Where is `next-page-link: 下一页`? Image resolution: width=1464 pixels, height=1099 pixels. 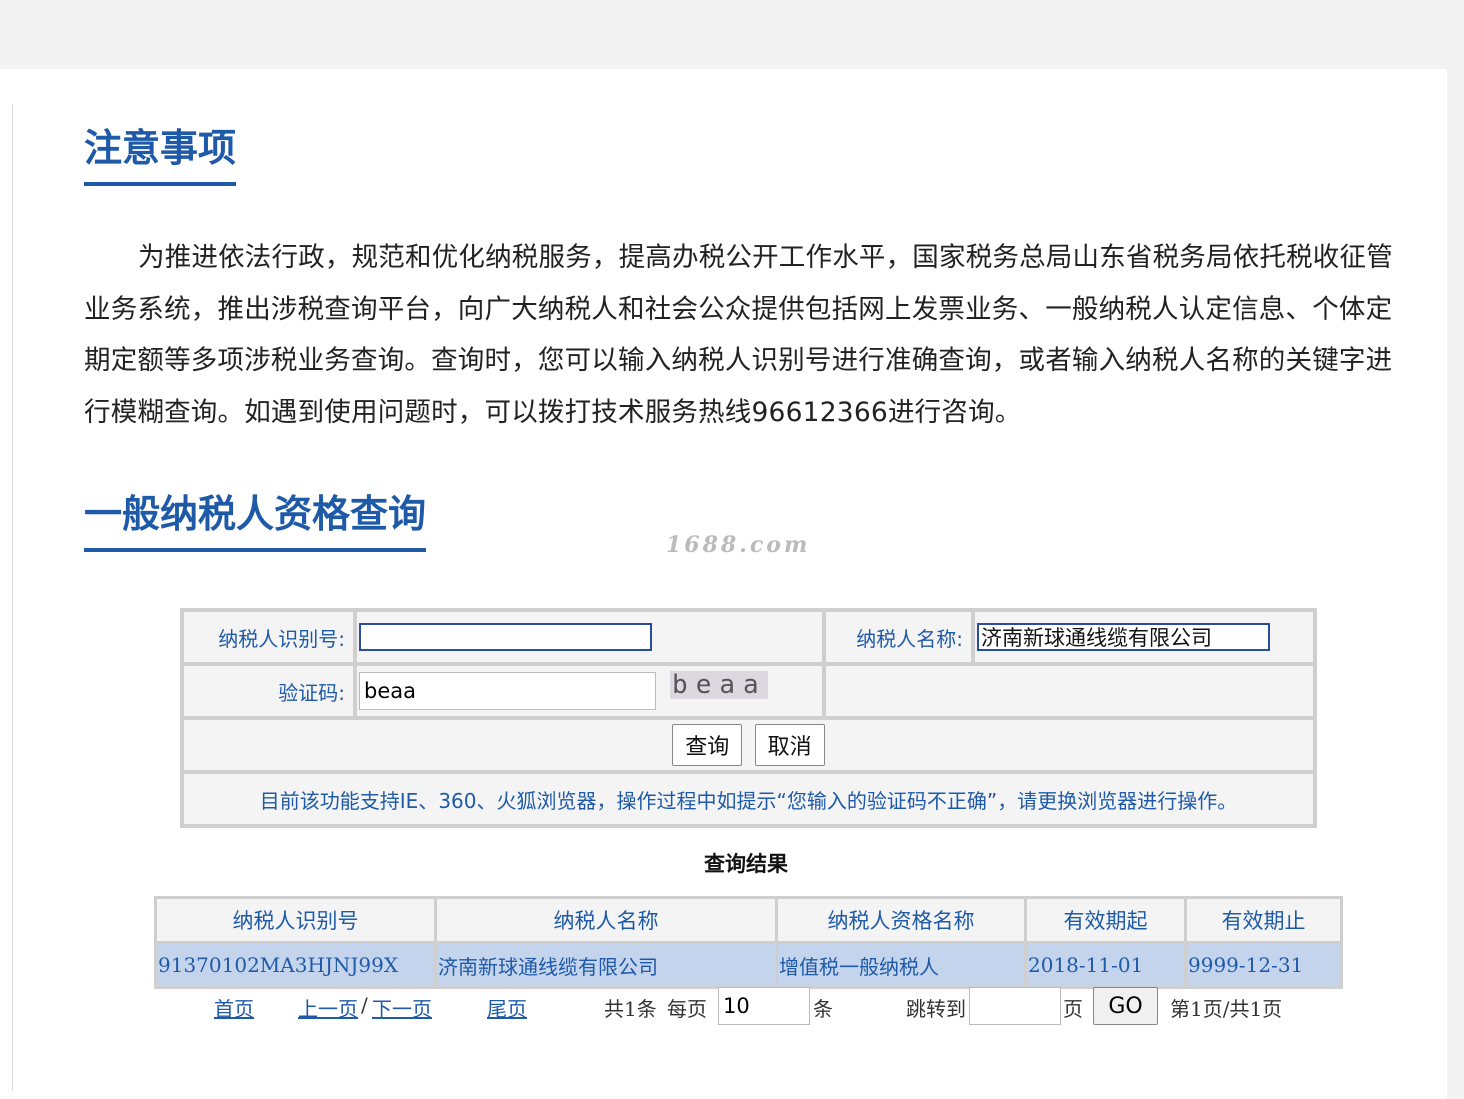
next-page-link: 下一页 is located at coordinates (402, 1007).